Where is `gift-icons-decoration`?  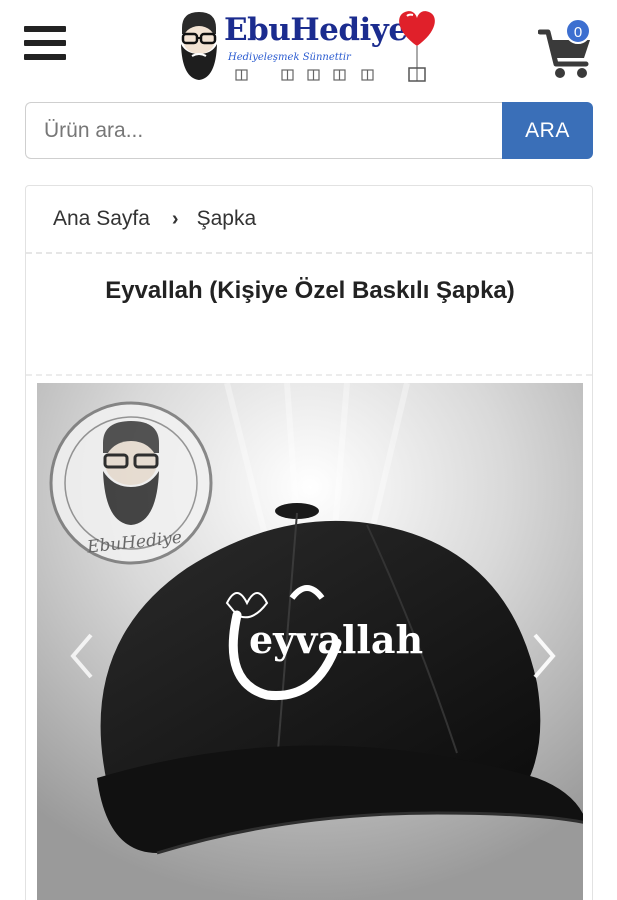 gift-icons-decoration is located at coordinates (304, 75).